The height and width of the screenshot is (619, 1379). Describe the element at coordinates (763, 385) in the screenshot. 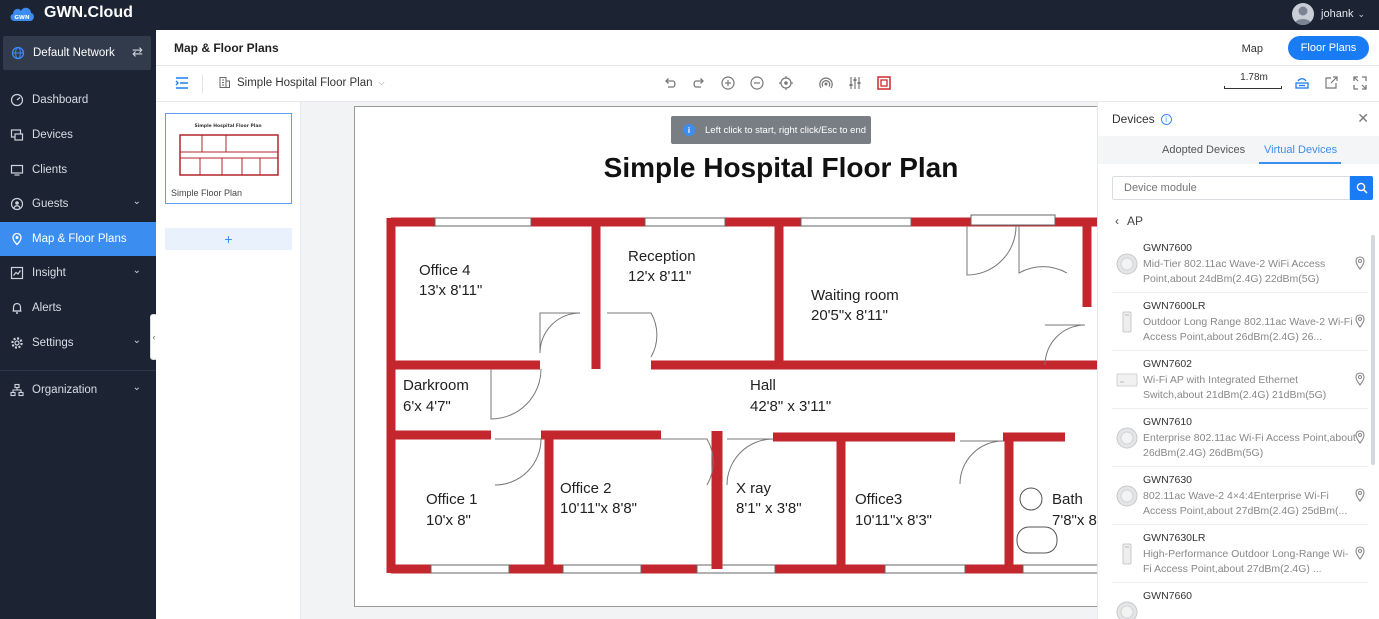

I see `room-name: Hall` at that location.